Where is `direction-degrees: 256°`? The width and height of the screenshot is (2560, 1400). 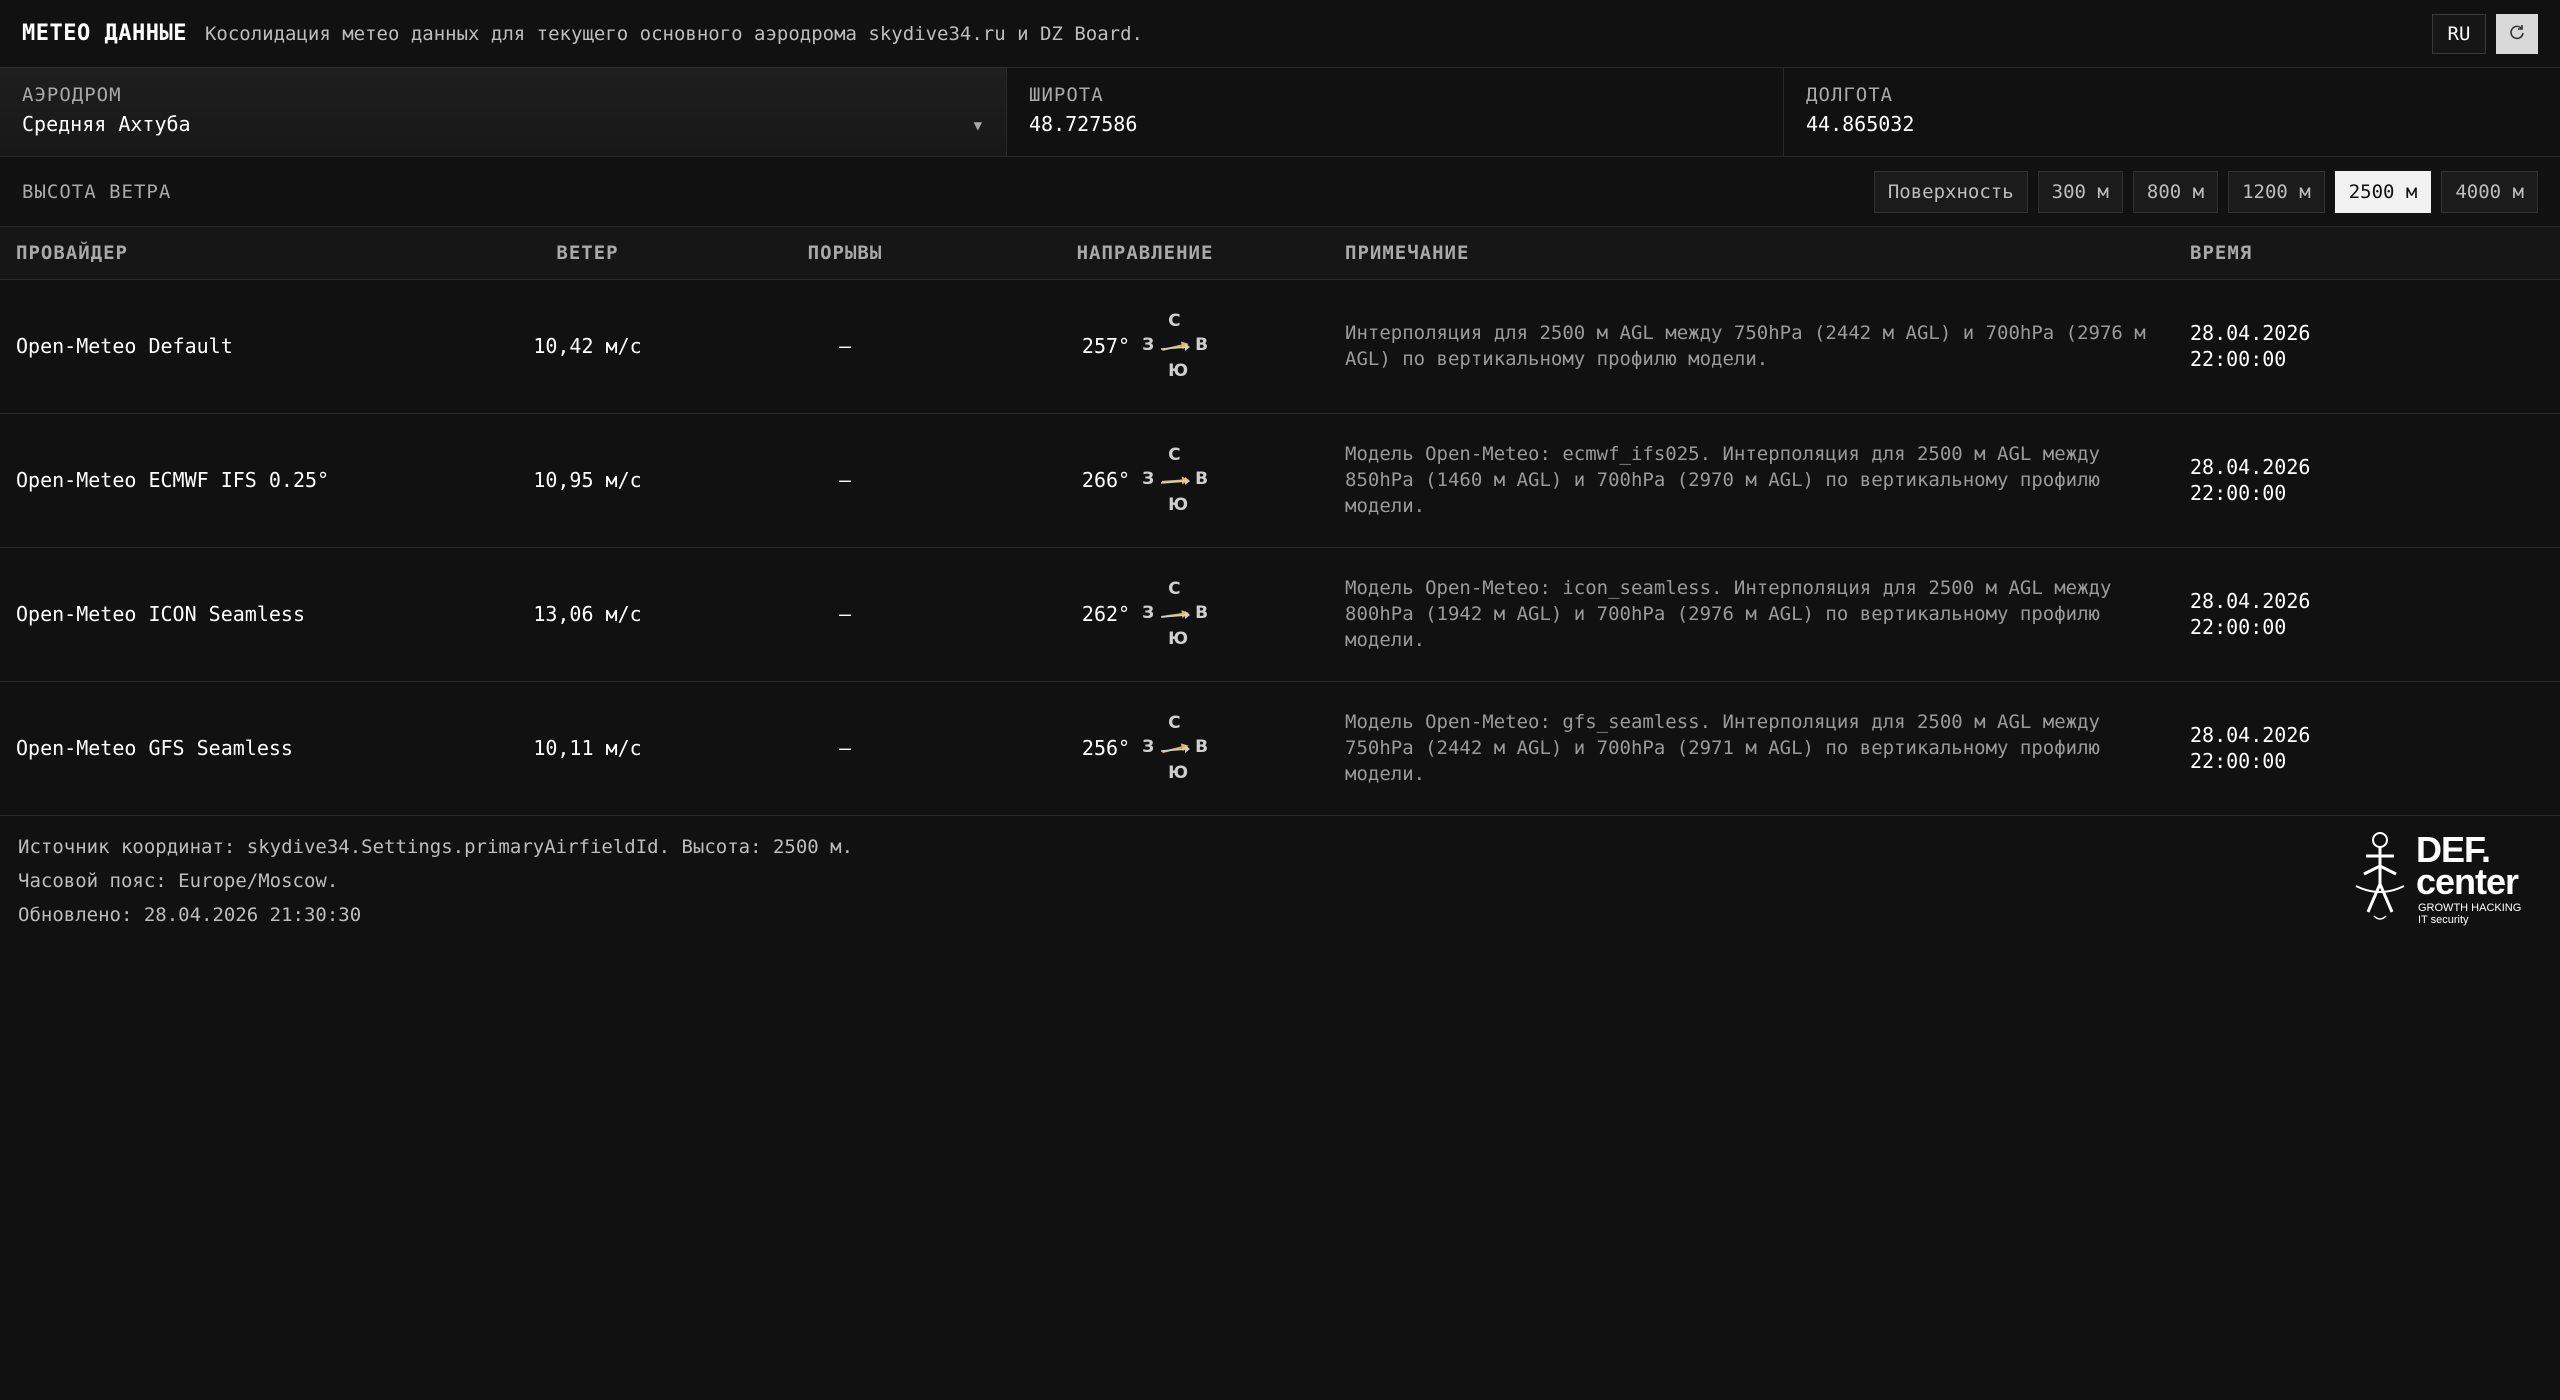
direction-degrees: 256° is located at coordinates (1106, 748).